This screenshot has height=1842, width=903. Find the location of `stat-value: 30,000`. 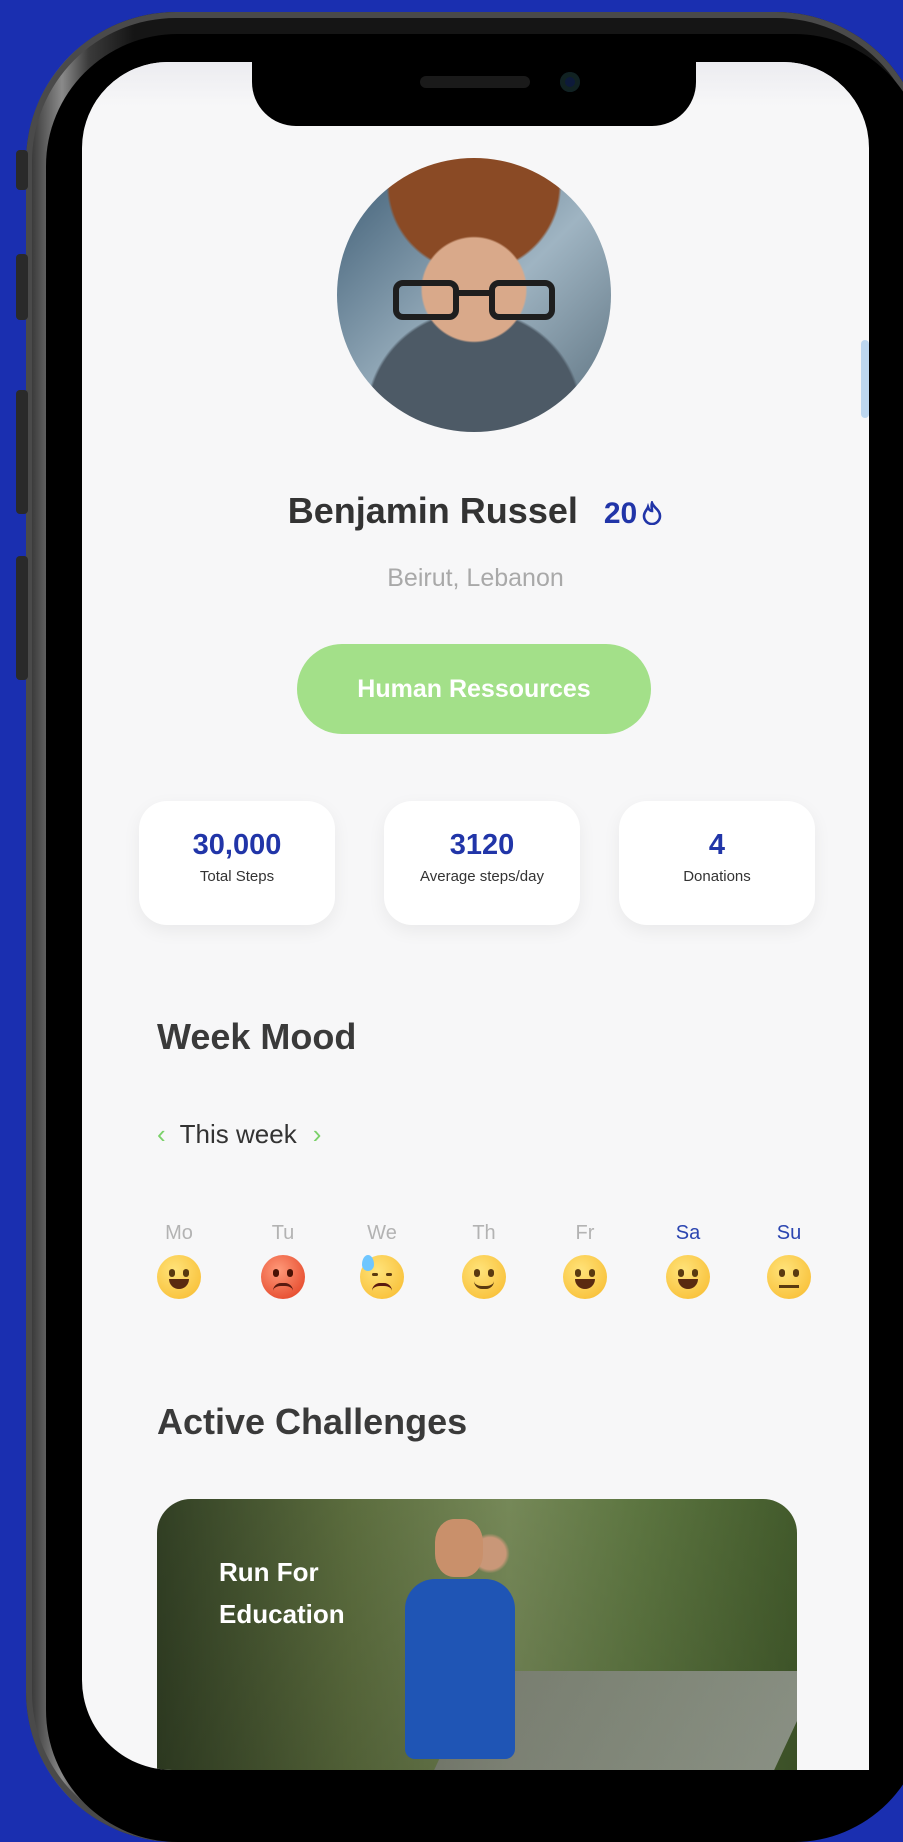

stat-value: 30,000 is located at coordinates (237, 845).